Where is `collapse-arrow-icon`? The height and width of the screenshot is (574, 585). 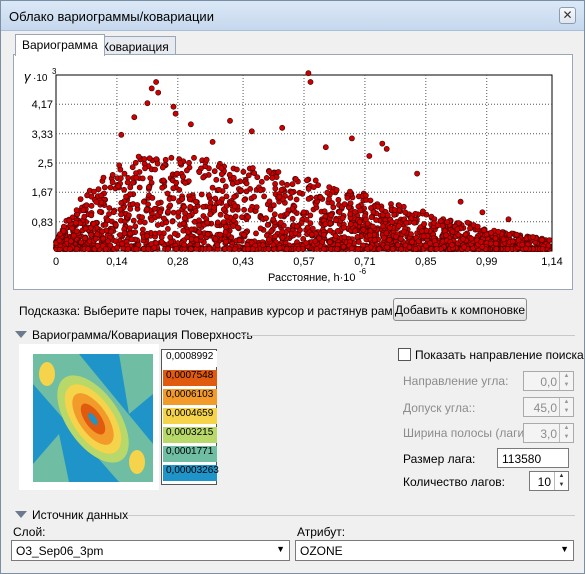 collapse-arrow-icon is located at coordinates (21, 334).